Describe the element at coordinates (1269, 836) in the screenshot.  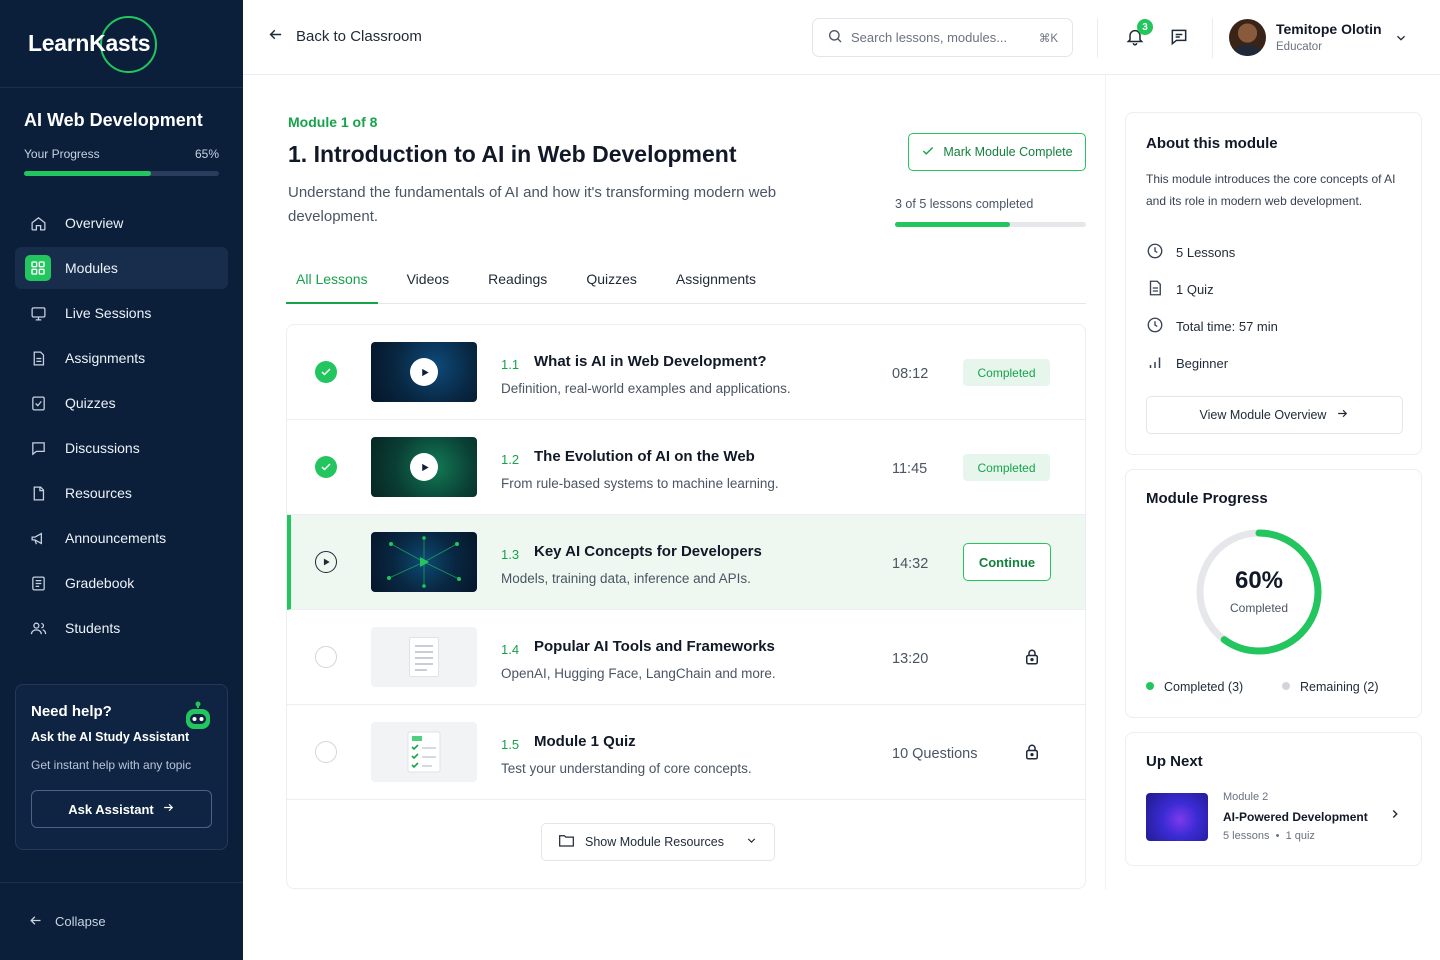
I see `up-next-meta: 5 lessons • 1 quiz` at that location.